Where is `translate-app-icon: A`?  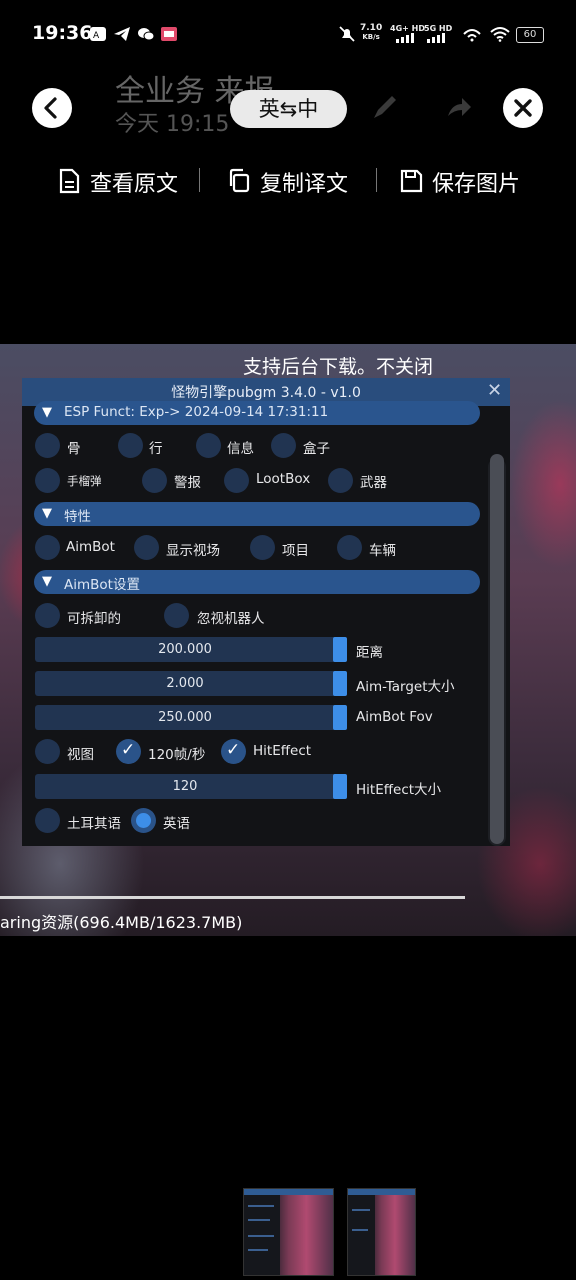
translate-app-icon: A is located at coordinates (98, 34).